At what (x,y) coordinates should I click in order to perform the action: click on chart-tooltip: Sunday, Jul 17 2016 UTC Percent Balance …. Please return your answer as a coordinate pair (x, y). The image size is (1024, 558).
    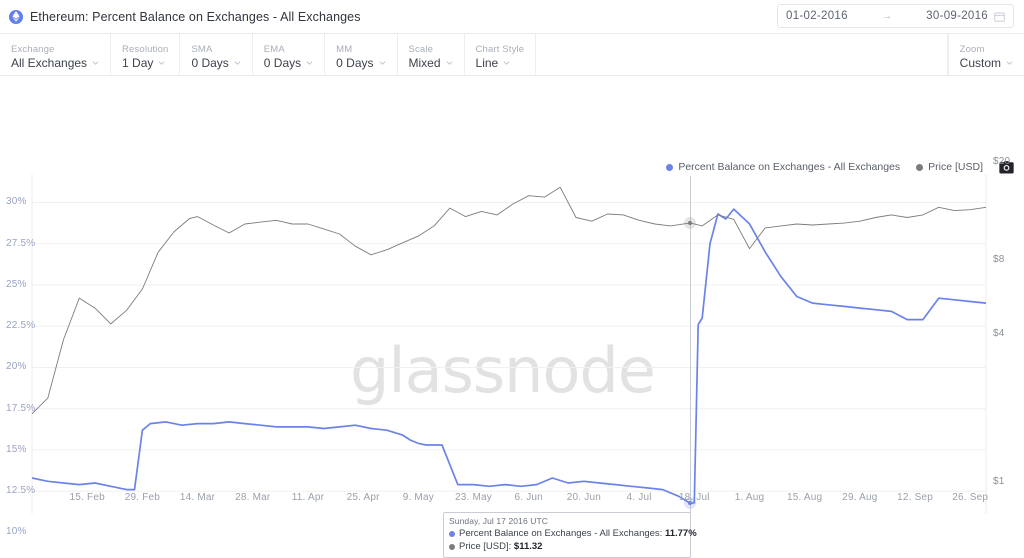
    Looking at the image, I should click on (570, 535).